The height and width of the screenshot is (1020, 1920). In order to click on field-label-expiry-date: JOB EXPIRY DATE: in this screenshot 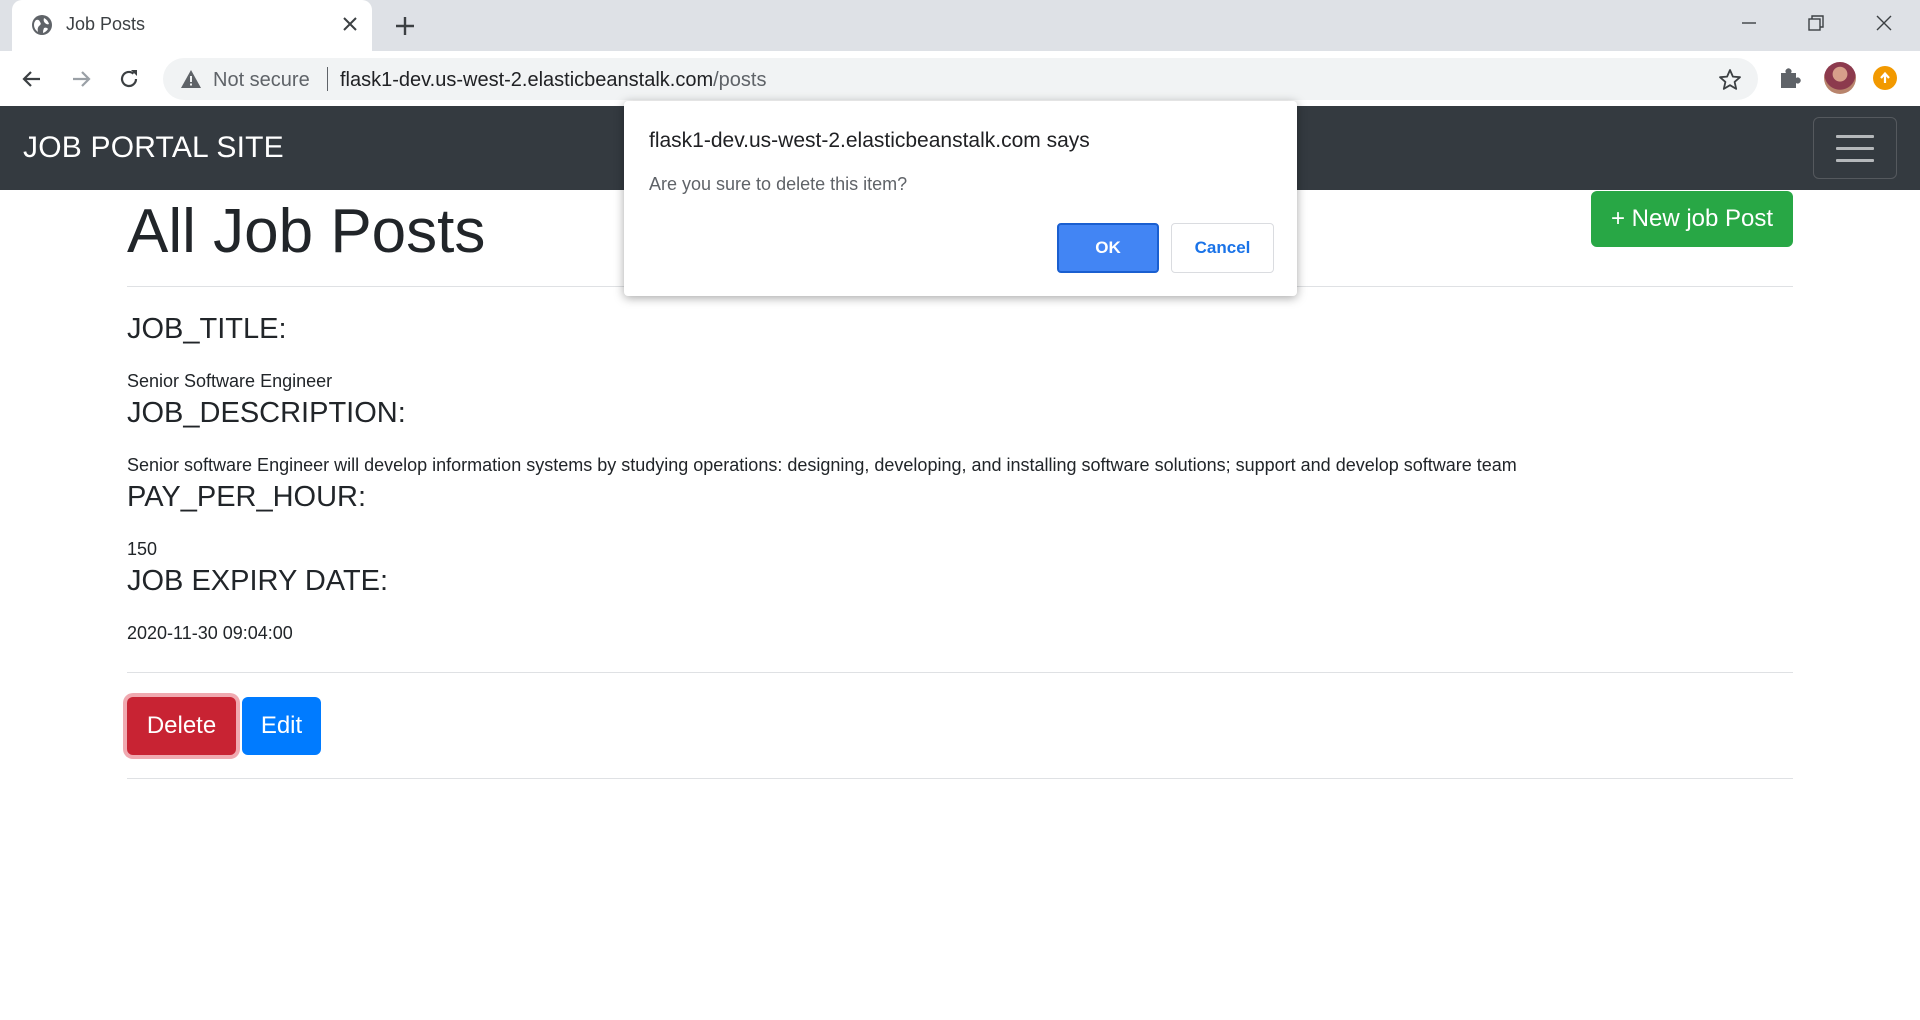, I will do `click(258, 581)`.